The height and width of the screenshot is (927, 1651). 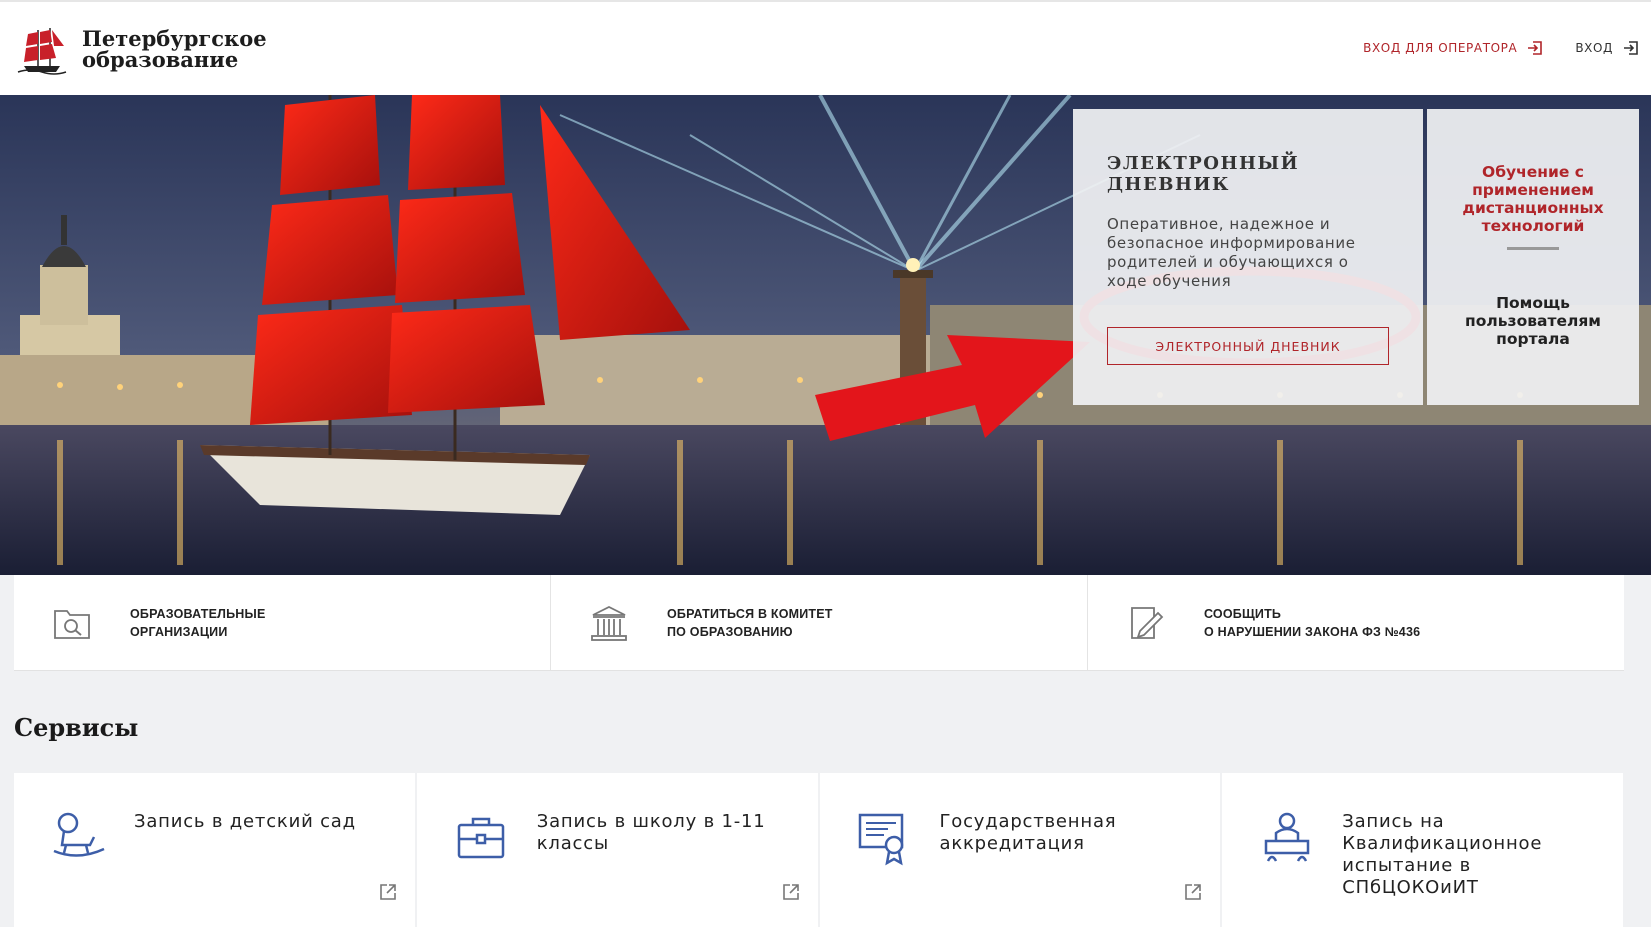 I want to click on operator-login-label: ВХОД ДЛЯ ОПЕРАТОРА, so click(x=1440, y=48).